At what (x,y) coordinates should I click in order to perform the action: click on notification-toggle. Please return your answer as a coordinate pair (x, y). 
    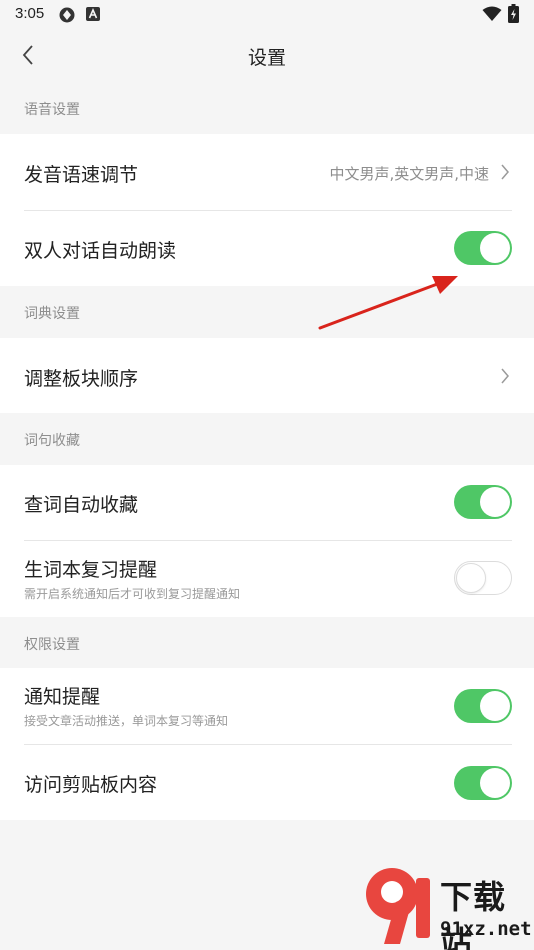
    Looking at the image, I should click on (483, 706).